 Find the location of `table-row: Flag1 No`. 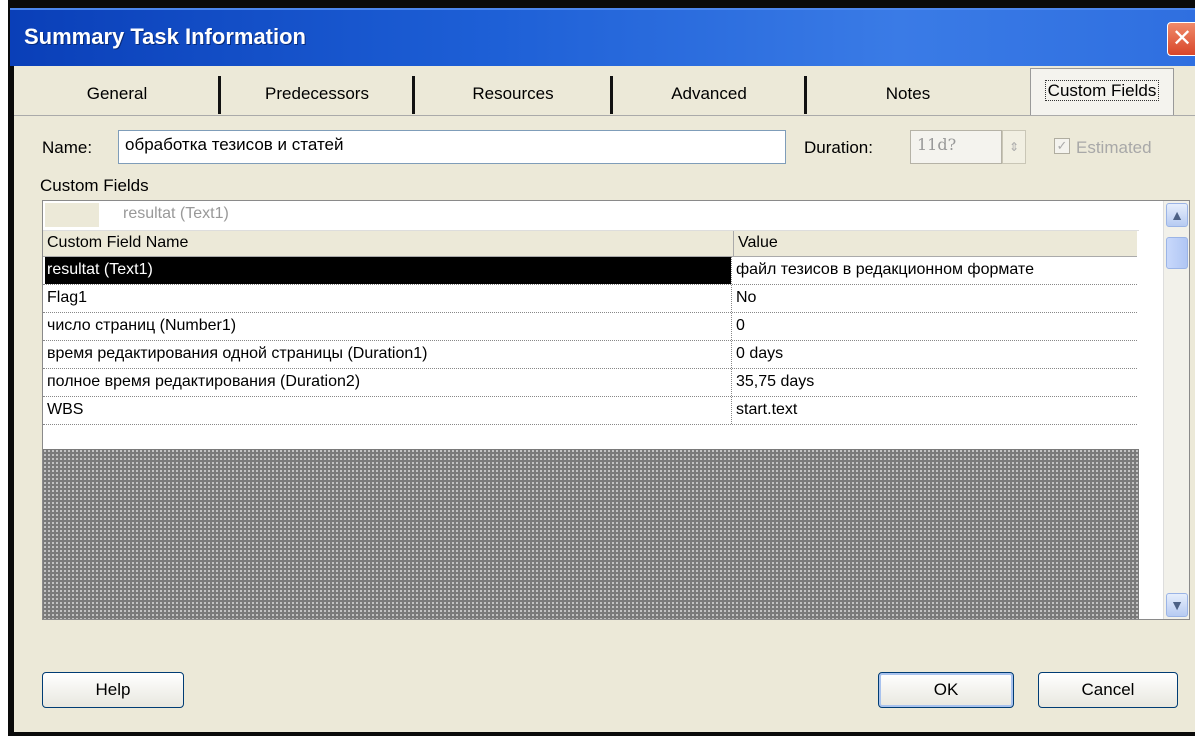

table-row: Flag1 No is located at coordinates (590, 299).